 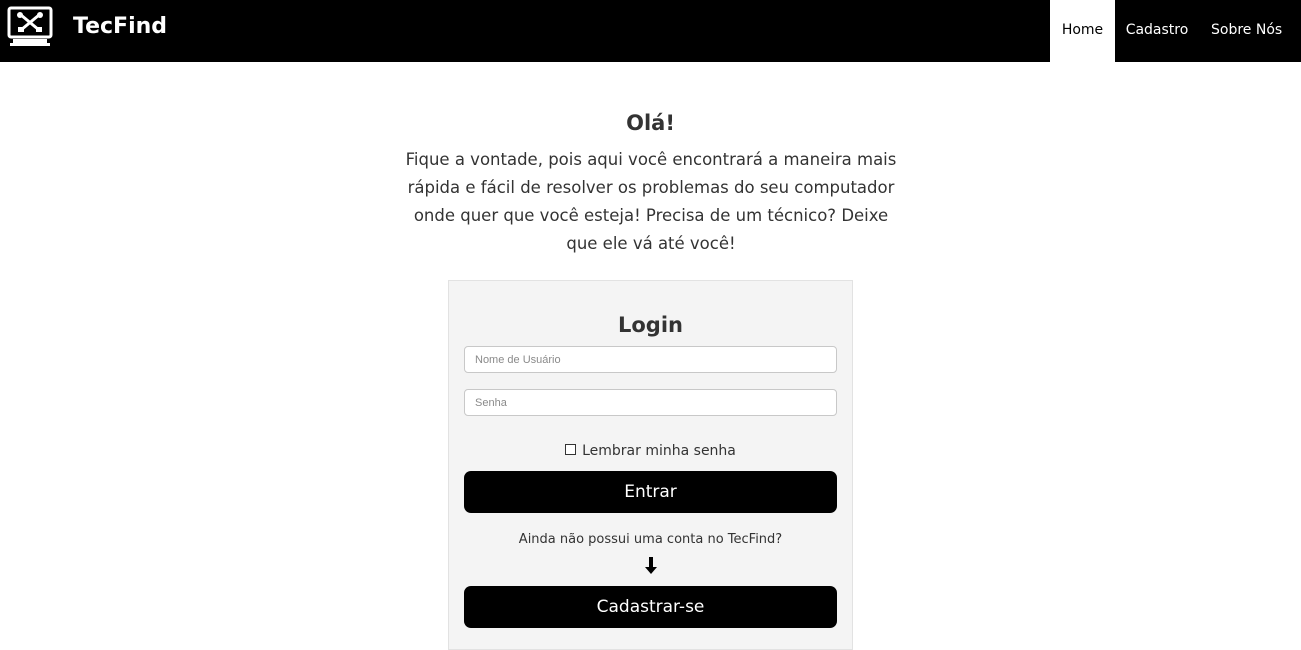 I want to click on enter-button: Entrar, so click(x=650, y=492).